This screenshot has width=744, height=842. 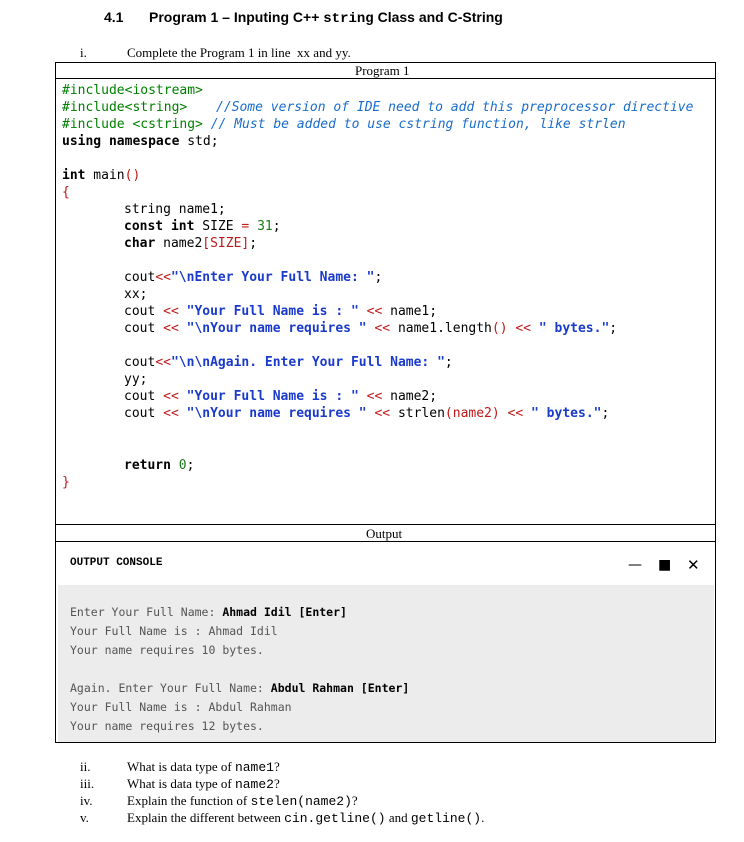 I want to click on question-text: What is data type of name1?, so click(x=203, y=767).